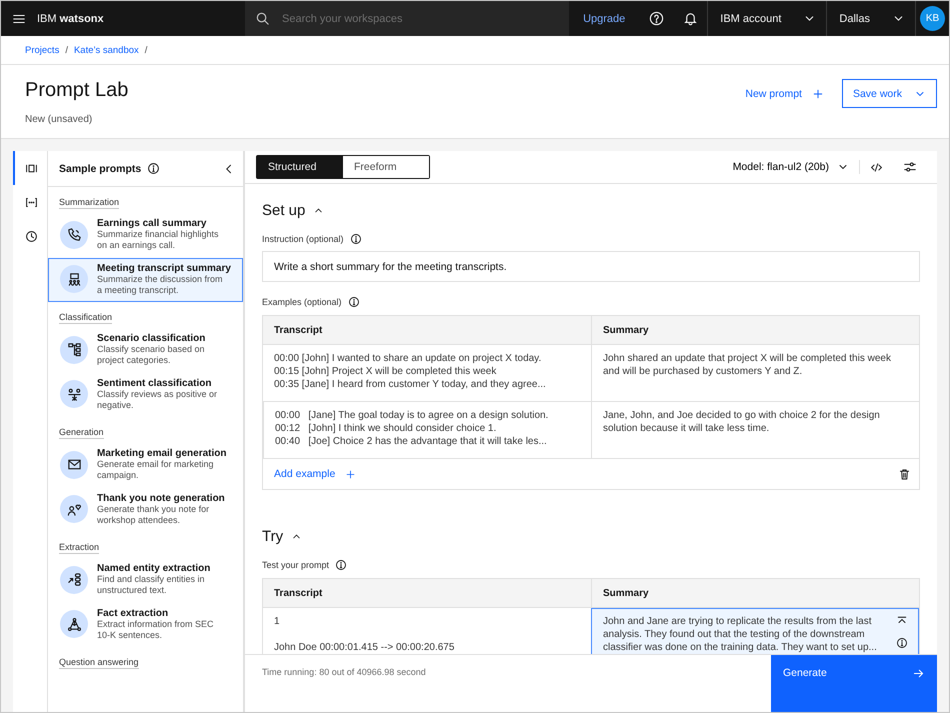 The height and width of the screenshot is (713, 950). Describe the element at coordinates (89, 203) in the screenshot. I see `group-label: Summarization` at that location.